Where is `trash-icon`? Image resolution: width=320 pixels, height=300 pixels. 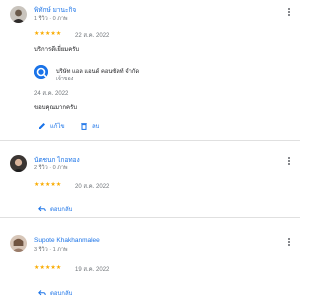 trash-icon is located at coordinates (84, 126).